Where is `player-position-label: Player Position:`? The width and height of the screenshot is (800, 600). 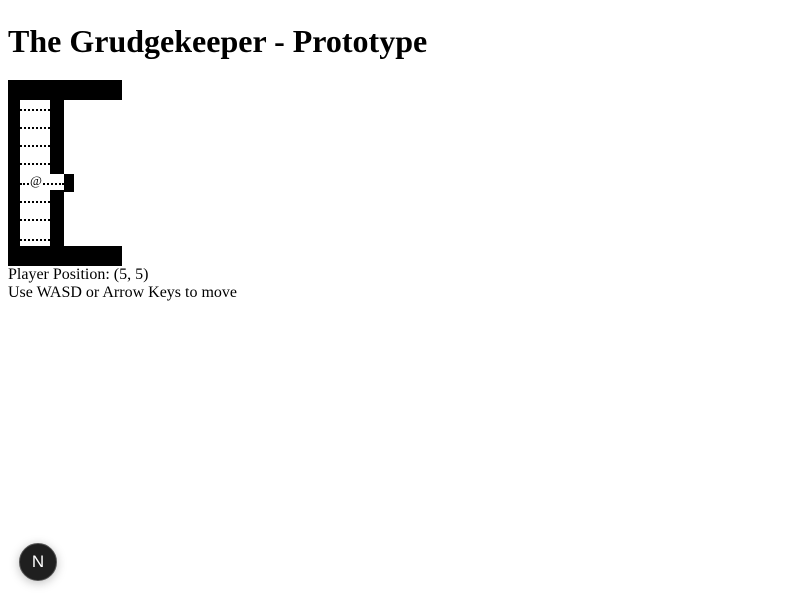
player-position-label: Player Position: is located at coordinates (59, 274).